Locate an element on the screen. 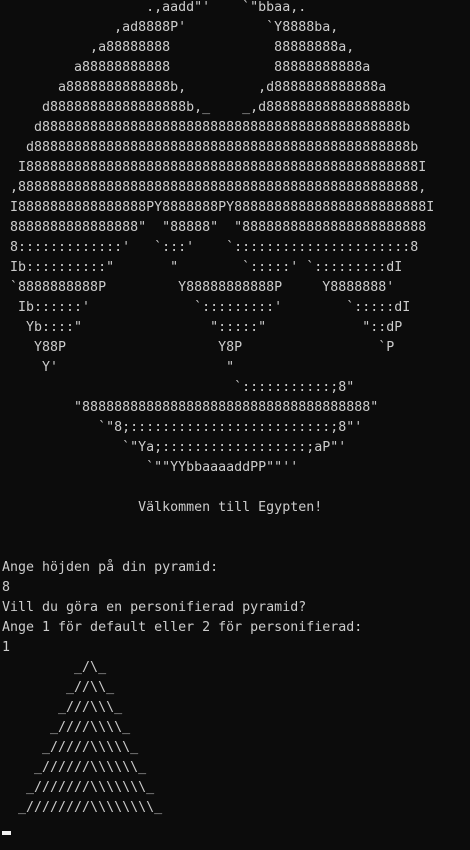 The height and width of the screenshot is (850, 470). ascii-art-line: Y88P Y8P `P is located at coordinates (198, 347).